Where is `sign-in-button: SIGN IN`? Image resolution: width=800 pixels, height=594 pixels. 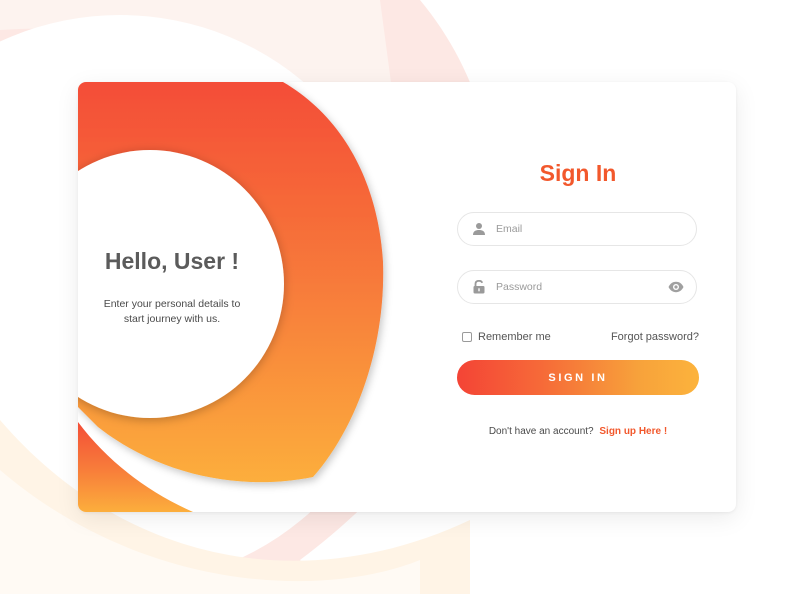
sign-in-button: SIGN IN is located at coordinates (578, 377).